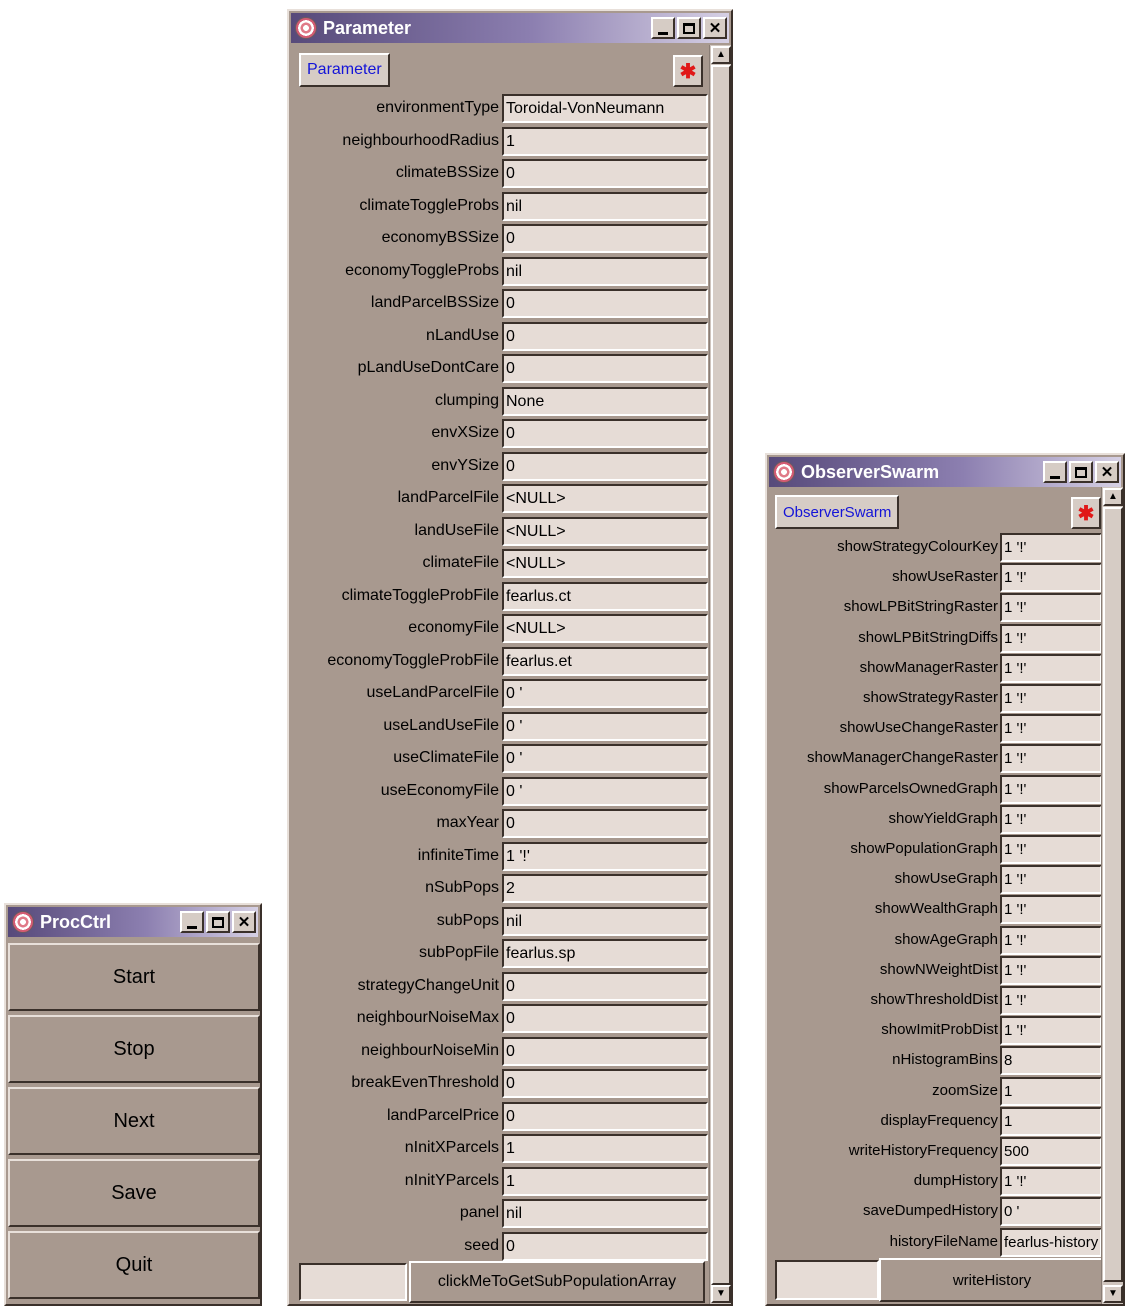 This screenshot has width=1125, height=1306. I want to click on observer-scrollbar: ▲ ▼, so click(1112, 895).